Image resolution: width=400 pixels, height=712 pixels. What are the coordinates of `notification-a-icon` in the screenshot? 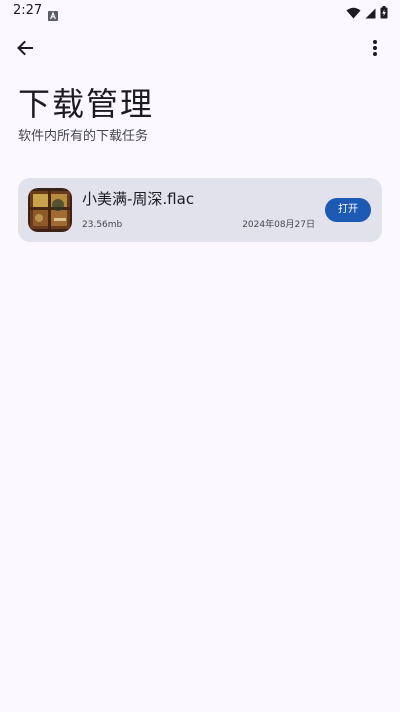 It's located at (53, 13).